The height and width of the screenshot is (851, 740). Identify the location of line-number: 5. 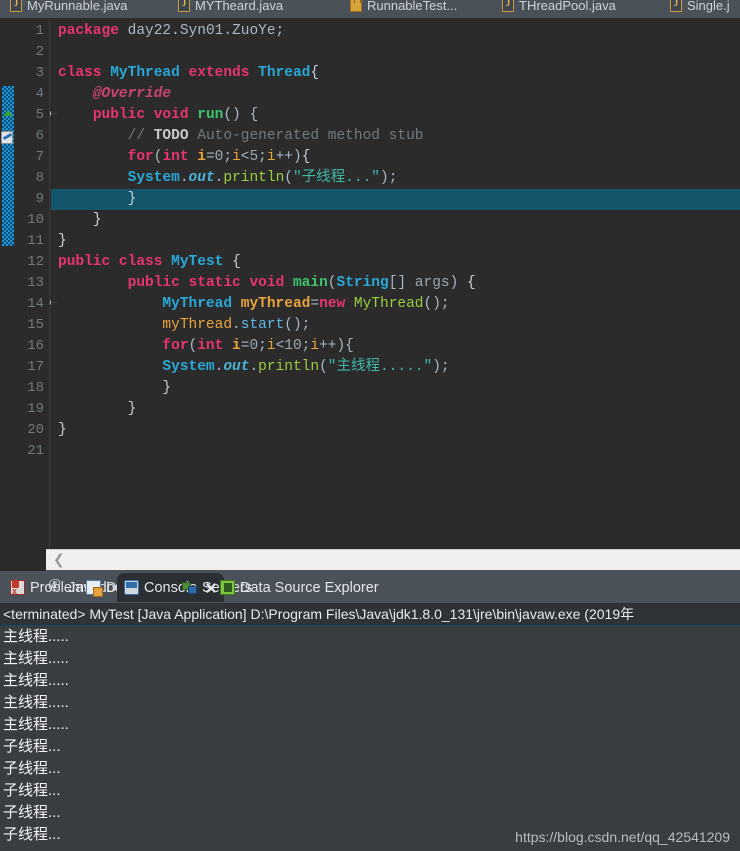
(39, 115).